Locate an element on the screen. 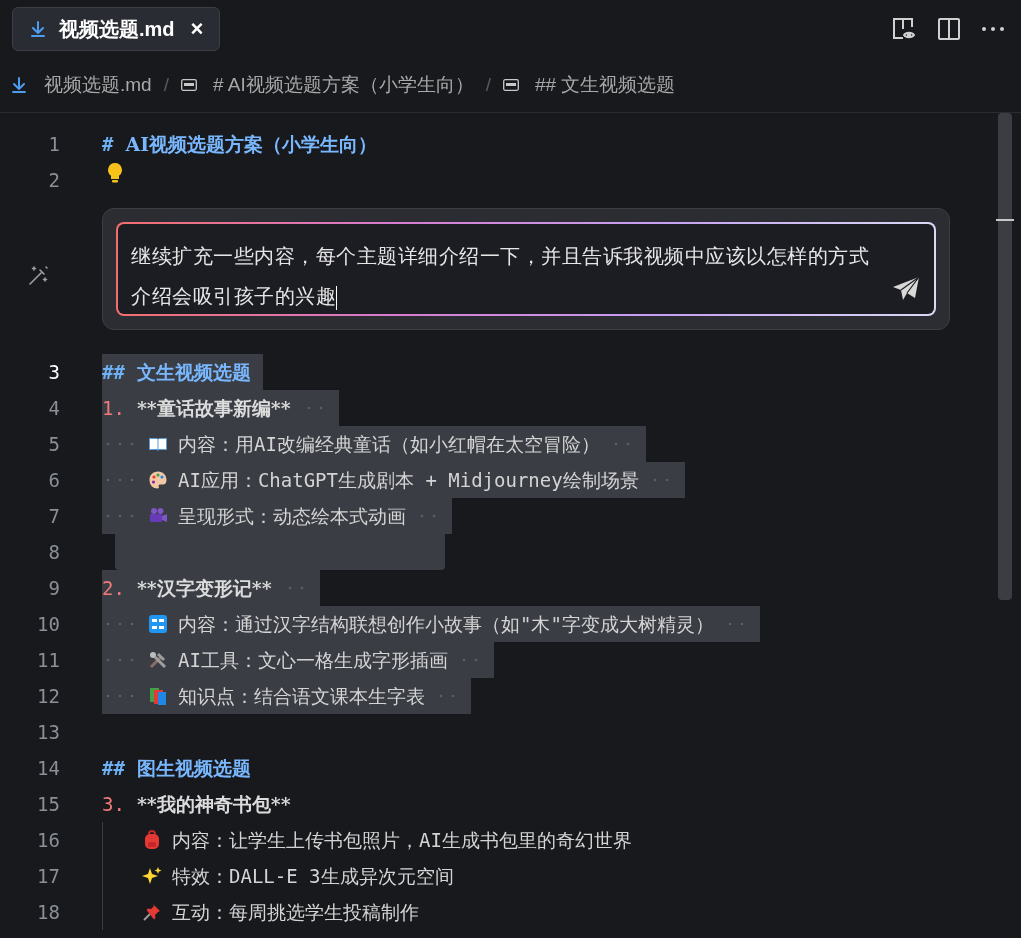 This screenshot has height=938, width=1021. line-number: 4 is located at coordinates (53, 408).